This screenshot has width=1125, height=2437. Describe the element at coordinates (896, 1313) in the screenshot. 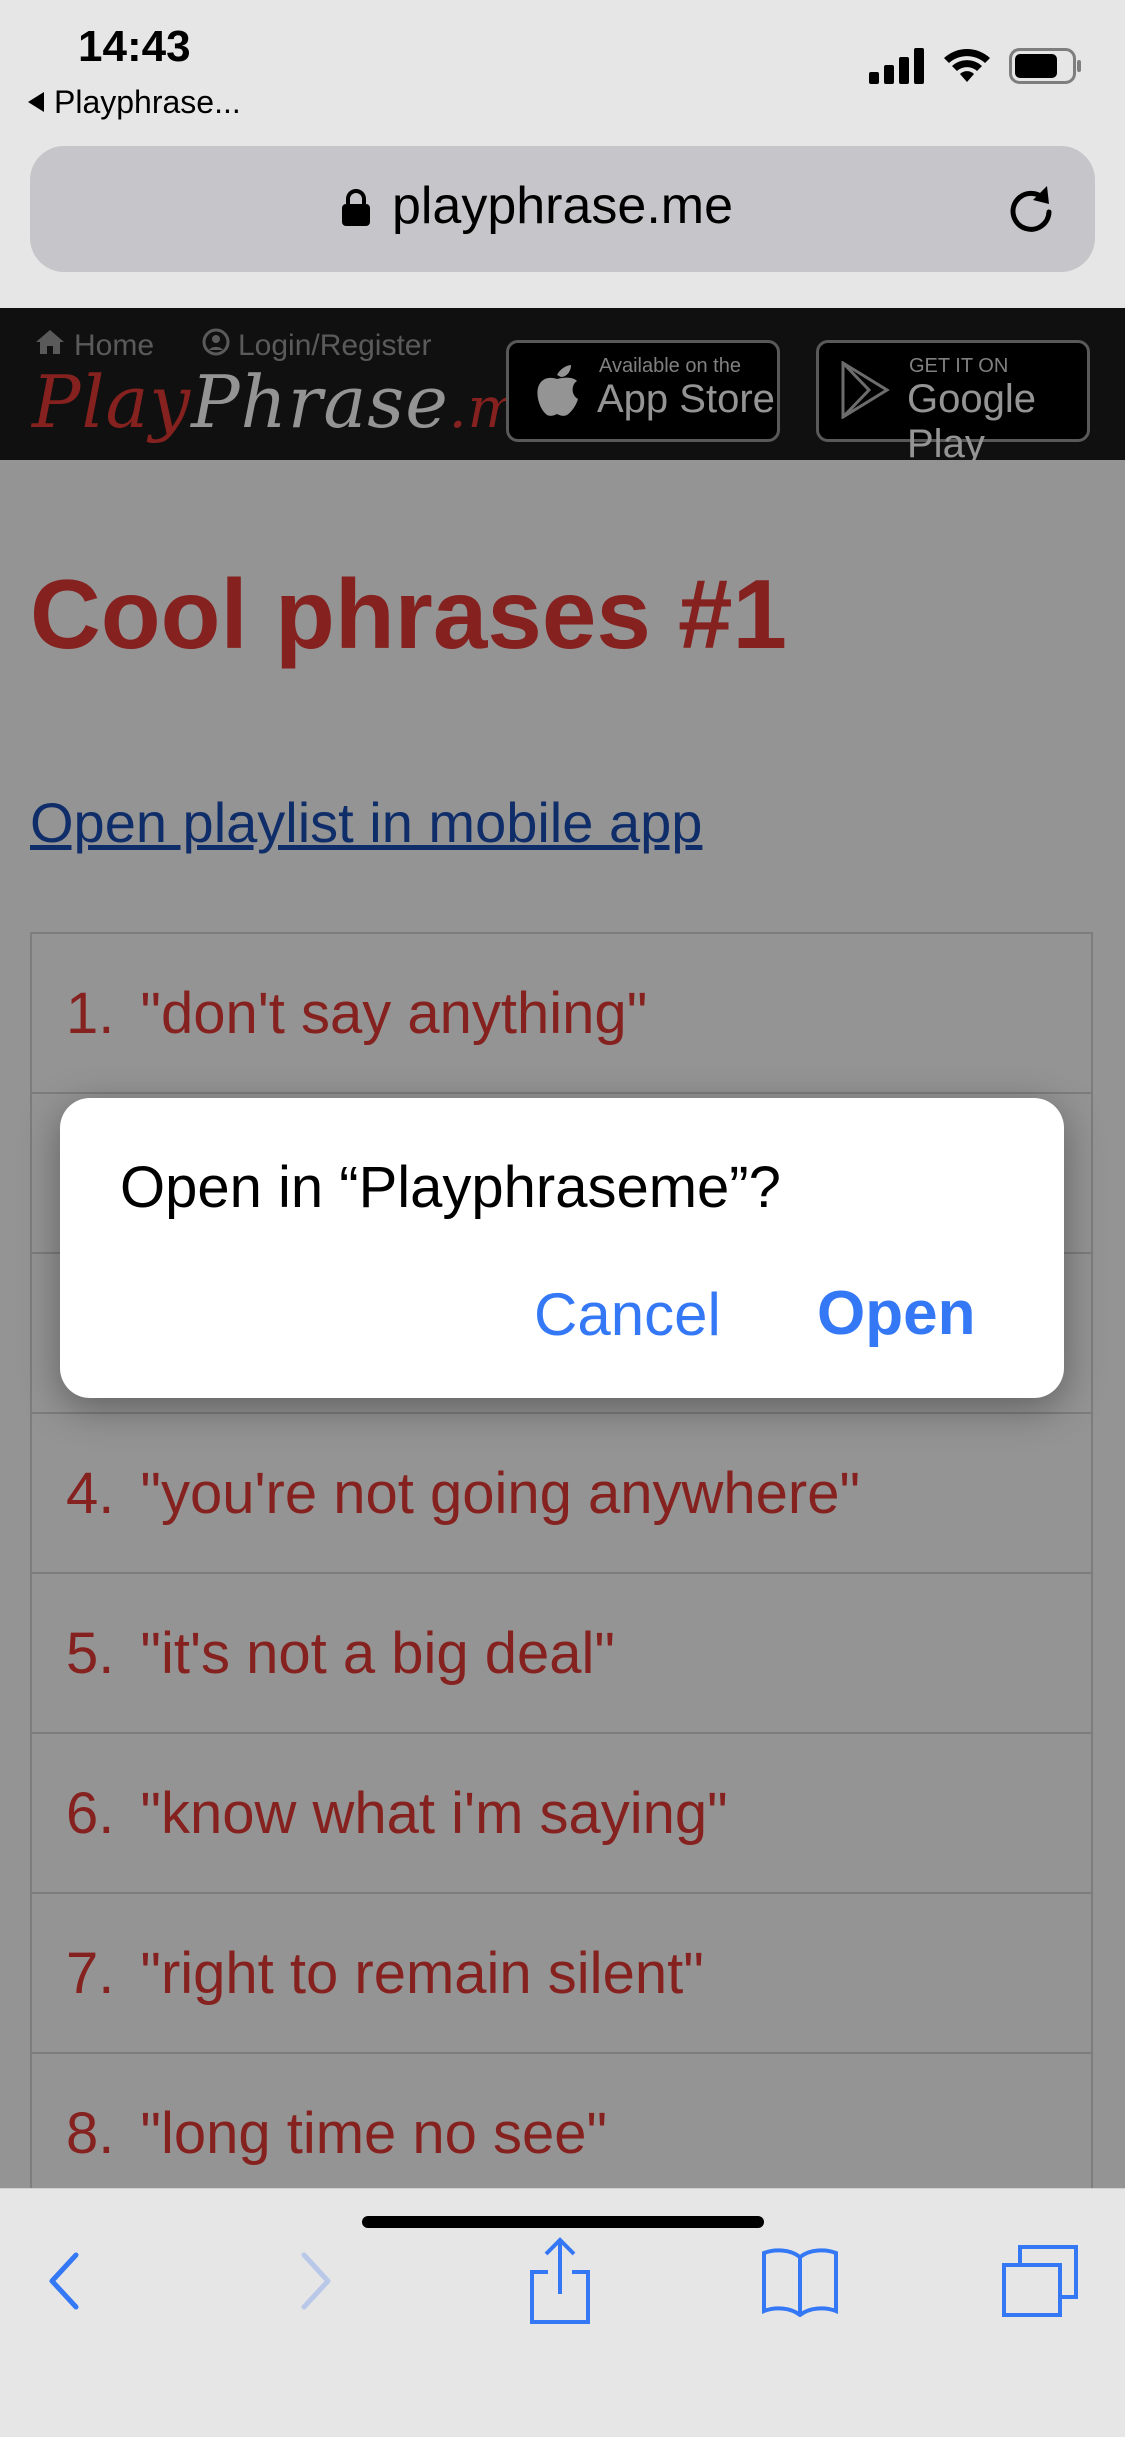

I see `open-button: Open` at that location.